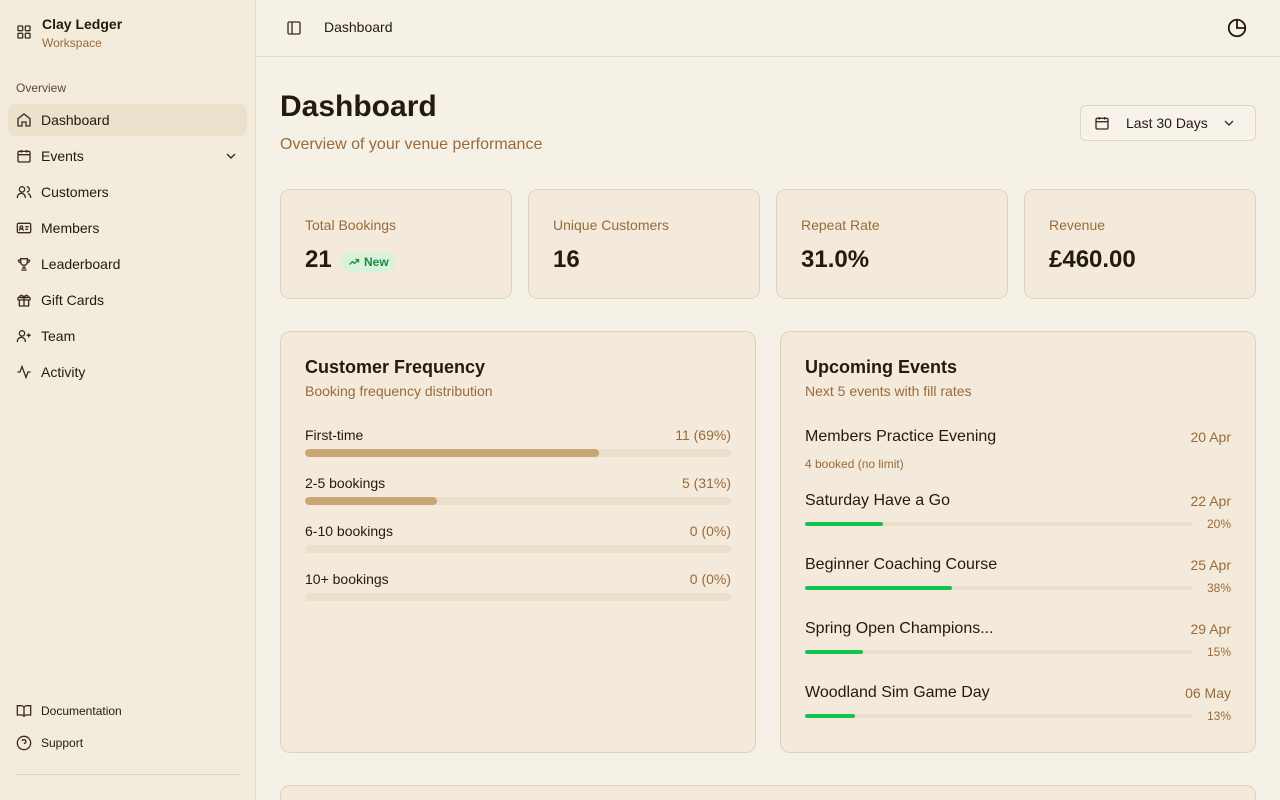  I want to click on event-name: Woodland Sim Game Day, so click(897, 692).